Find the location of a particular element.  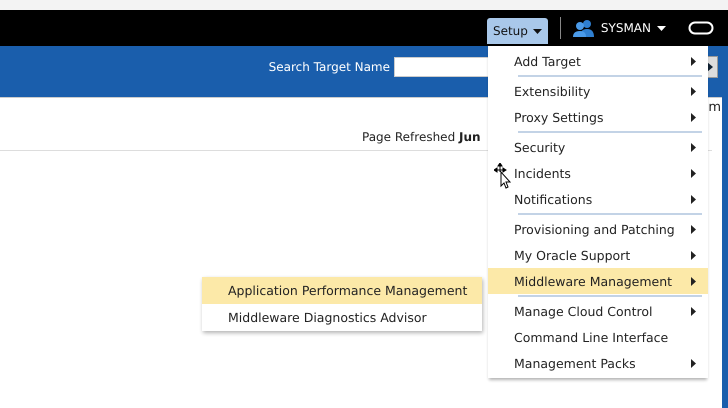

menu-item: Security is located at coordinates (598, 147).